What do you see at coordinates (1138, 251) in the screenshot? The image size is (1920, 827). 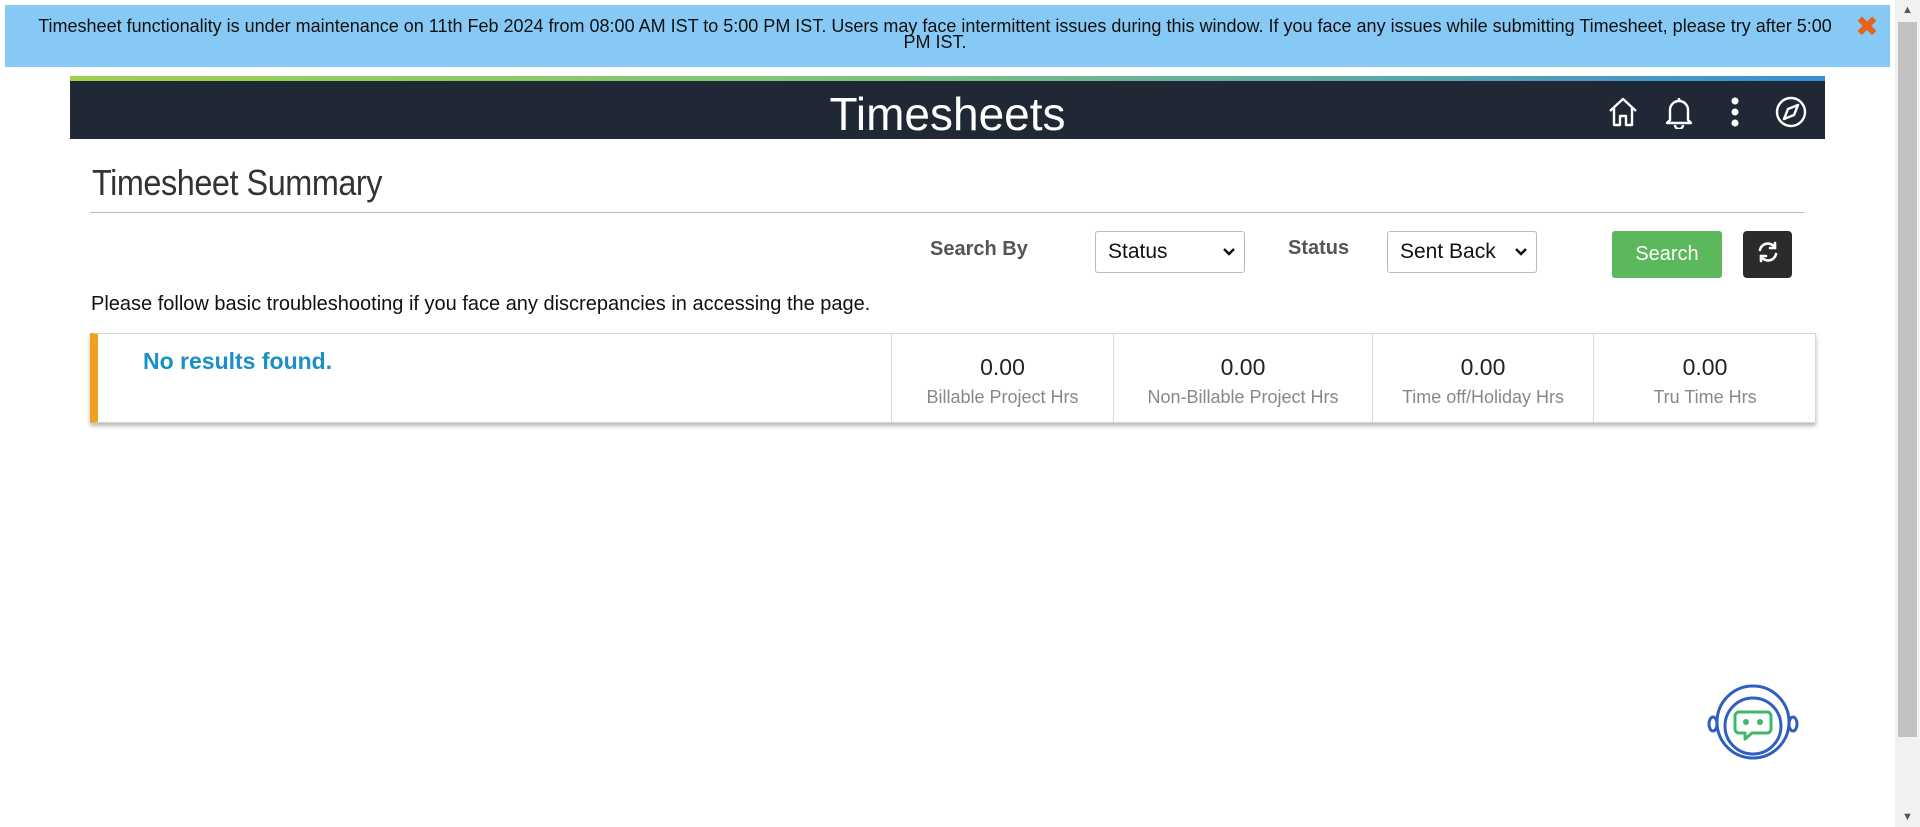 I see `search-by-value: Status` at bounding box center [1138, 251].